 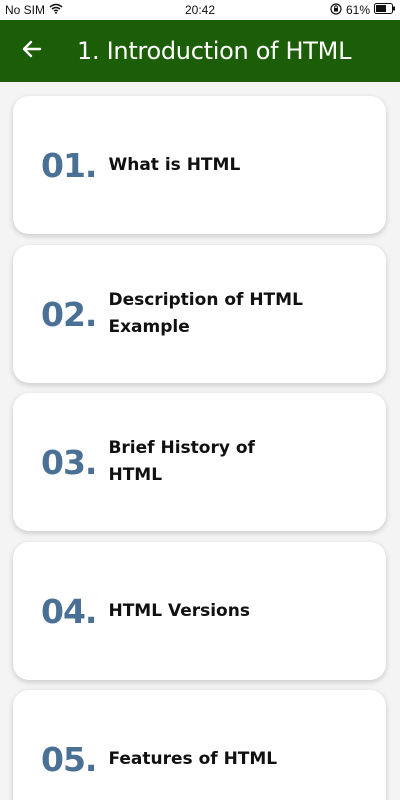 What do you see at coordinates (193, 758) in the screenshot?
I see `item-label: Features of HTML` at bounding box center [193, 758].